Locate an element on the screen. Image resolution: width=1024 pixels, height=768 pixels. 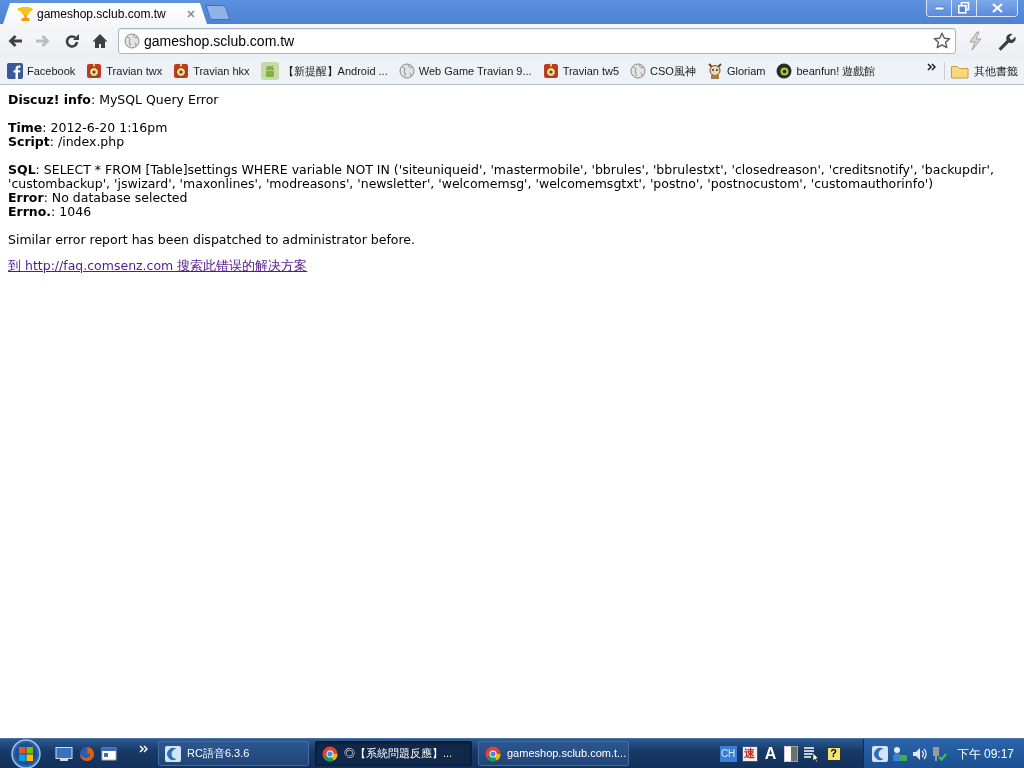
user-status-icon is located at coordinates (899, 753).